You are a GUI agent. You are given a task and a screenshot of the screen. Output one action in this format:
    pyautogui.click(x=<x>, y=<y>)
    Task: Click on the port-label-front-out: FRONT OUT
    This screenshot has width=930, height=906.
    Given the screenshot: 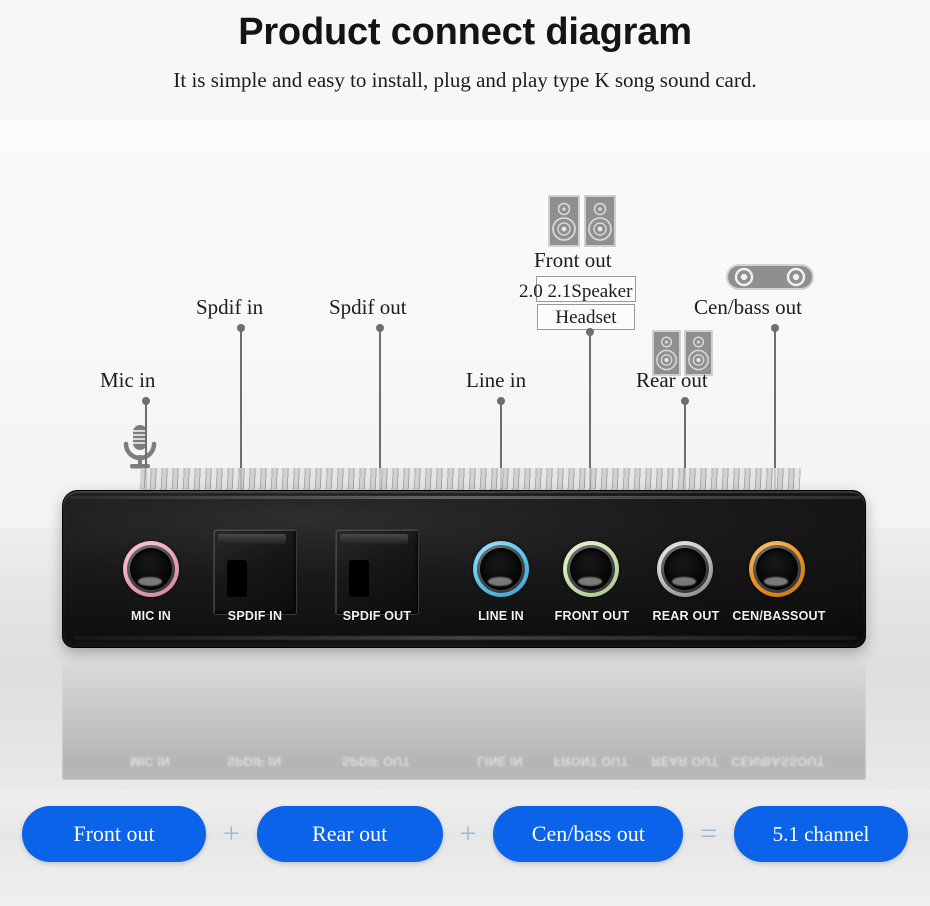 What is the action you would take?
    pyautogui.click(x=592, y=616)
    